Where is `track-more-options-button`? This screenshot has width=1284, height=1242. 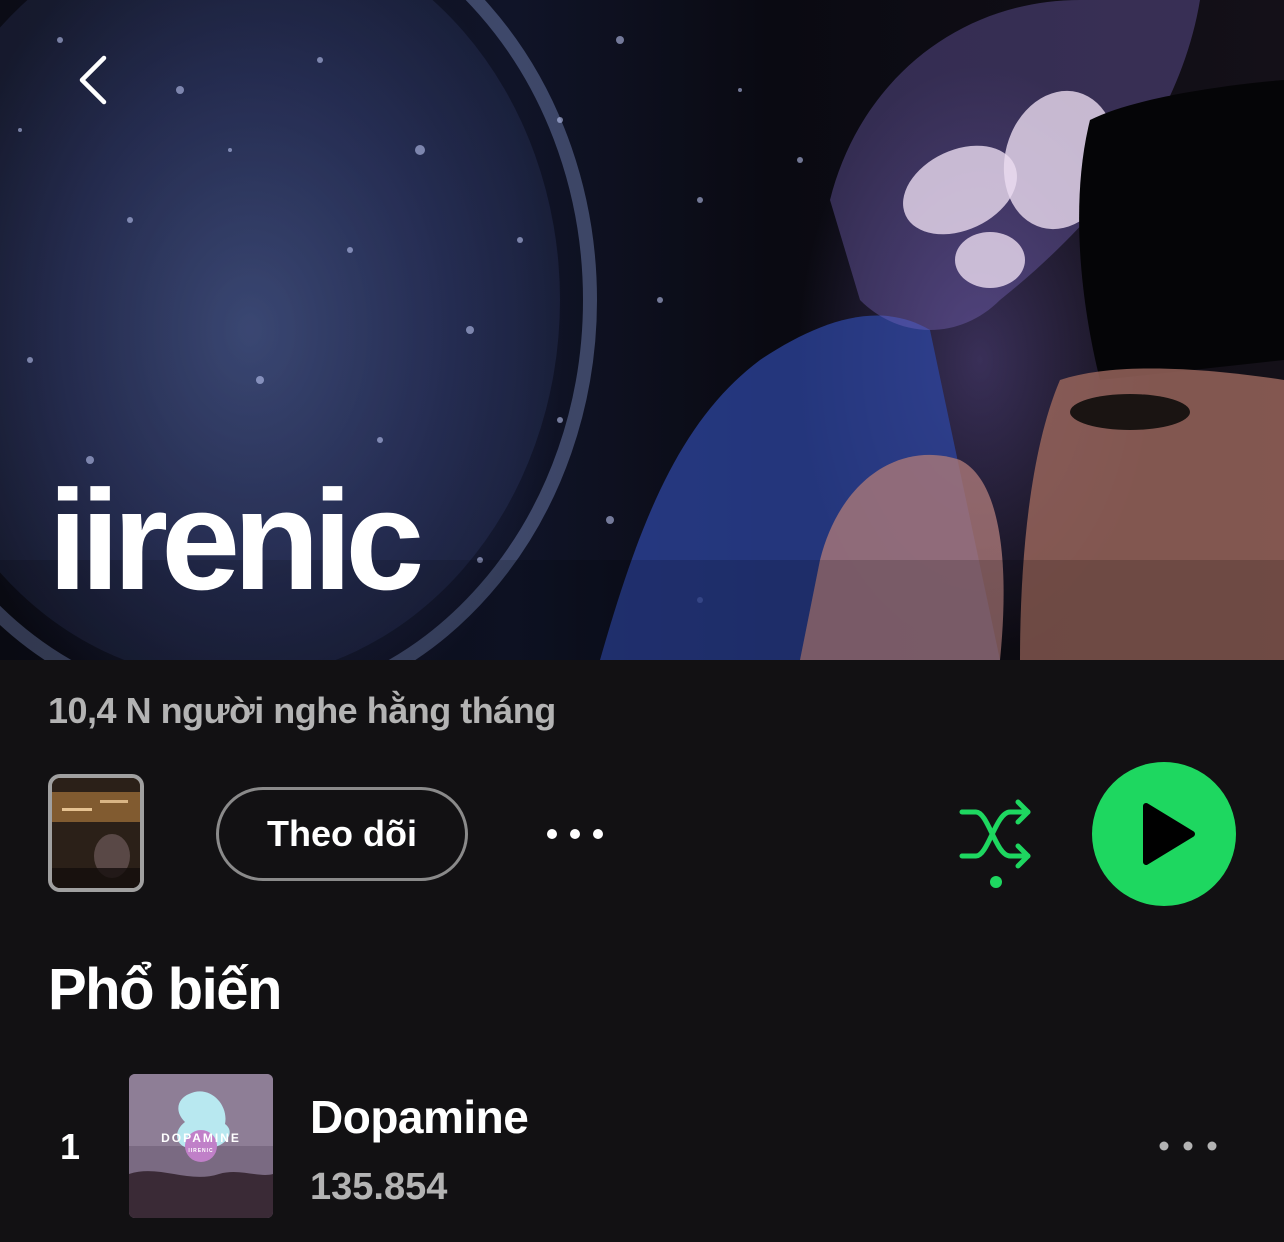
track-more-options-button is located at coordinates (1188, 1146).